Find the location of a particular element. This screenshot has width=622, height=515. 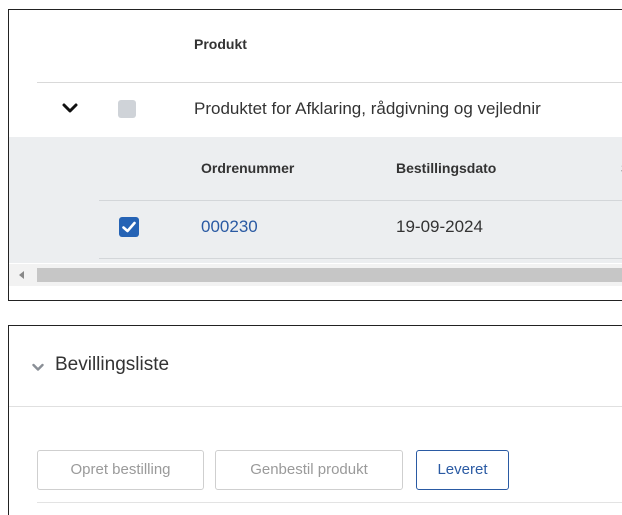

divider is located at coordinates (329, 502).